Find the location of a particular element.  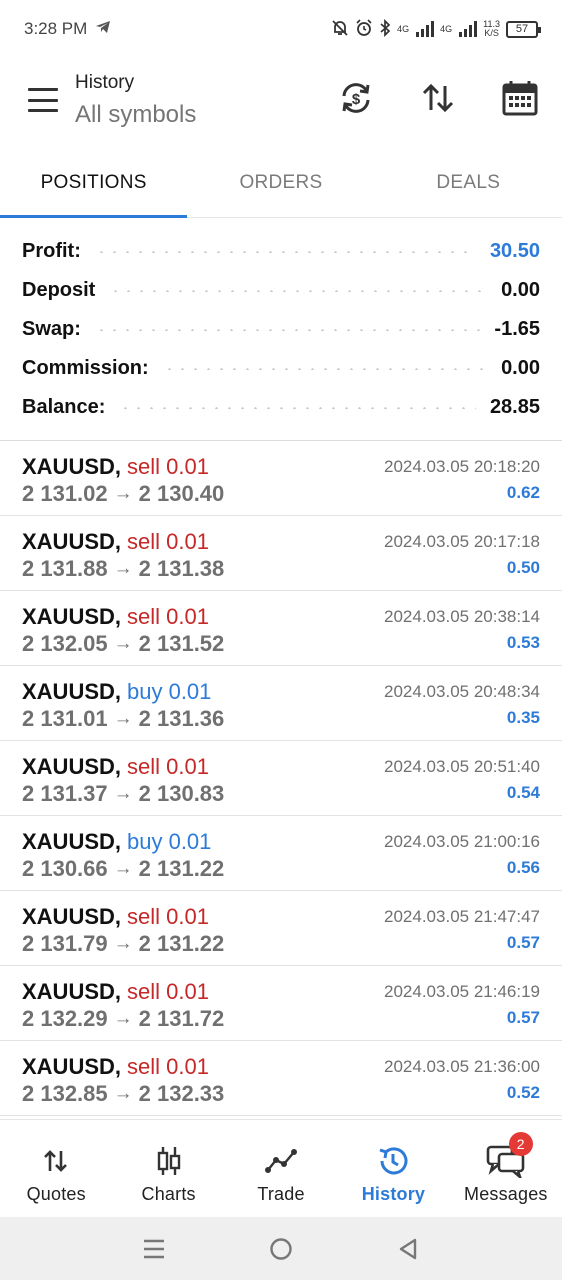

deal-time: 2024.03.05 20:38:14 is located at coordinates (462, 616).